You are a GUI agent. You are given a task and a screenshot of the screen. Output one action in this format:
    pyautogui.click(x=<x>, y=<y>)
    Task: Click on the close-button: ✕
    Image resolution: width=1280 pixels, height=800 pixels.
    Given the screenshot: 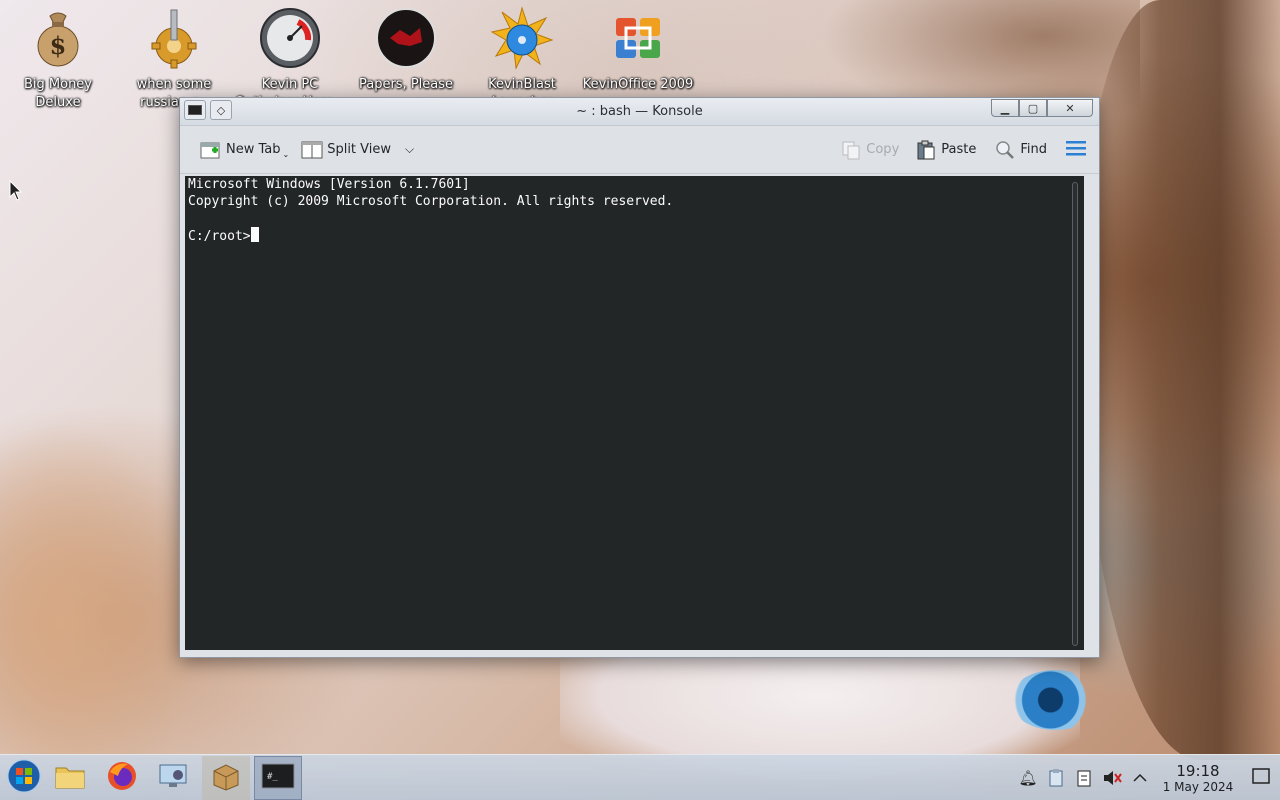 What is the action you would take?
    pyautogui.click(x=1070, y=108)
    